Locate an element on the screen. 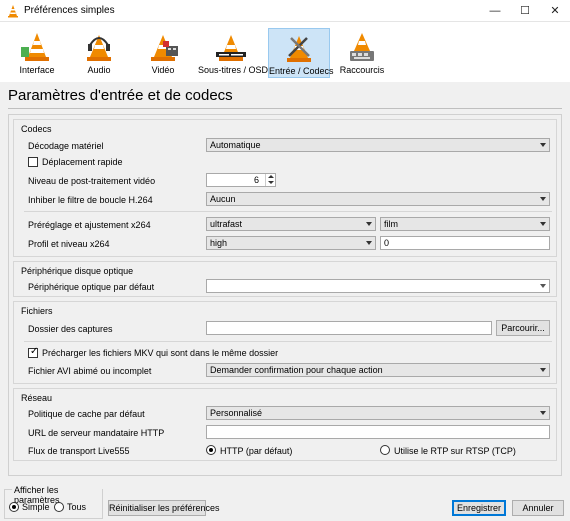  fast-seek-label: Déplacement rapide is located at coordinates (82, 162).